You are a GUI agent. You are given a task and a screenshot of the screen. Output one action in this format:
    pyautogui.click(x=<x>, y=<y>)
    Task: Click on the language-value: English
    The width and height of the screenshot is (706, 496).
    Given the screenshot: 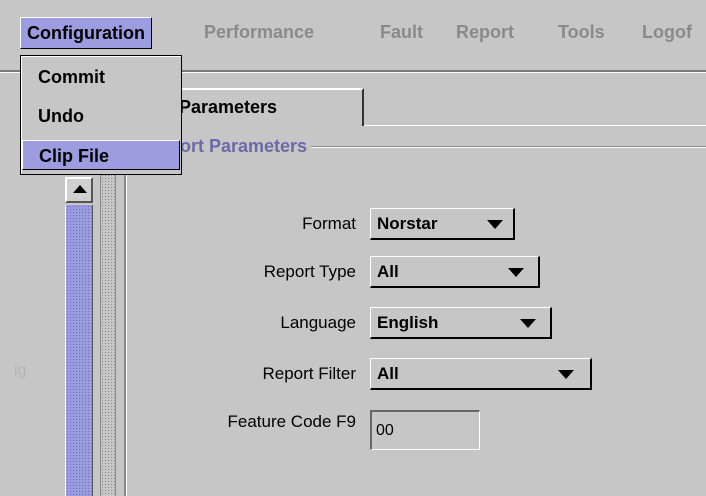 What is the action you would take?
    pyautogui.click(x=408, y=322)
    